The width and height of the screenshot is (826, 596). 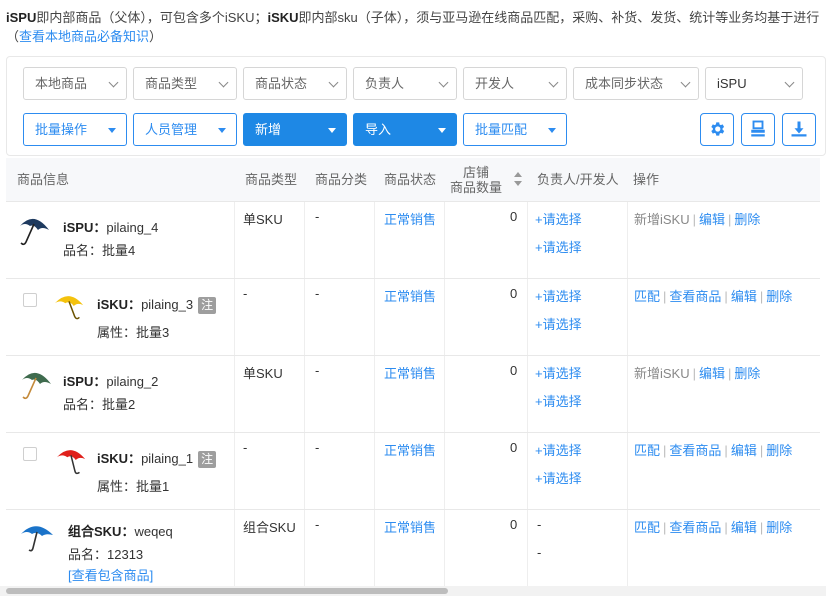 What do you see at coordinates (405, 83) in the screenshot?
I see `owner-select: 负责人` at bounding box center [405, 83].